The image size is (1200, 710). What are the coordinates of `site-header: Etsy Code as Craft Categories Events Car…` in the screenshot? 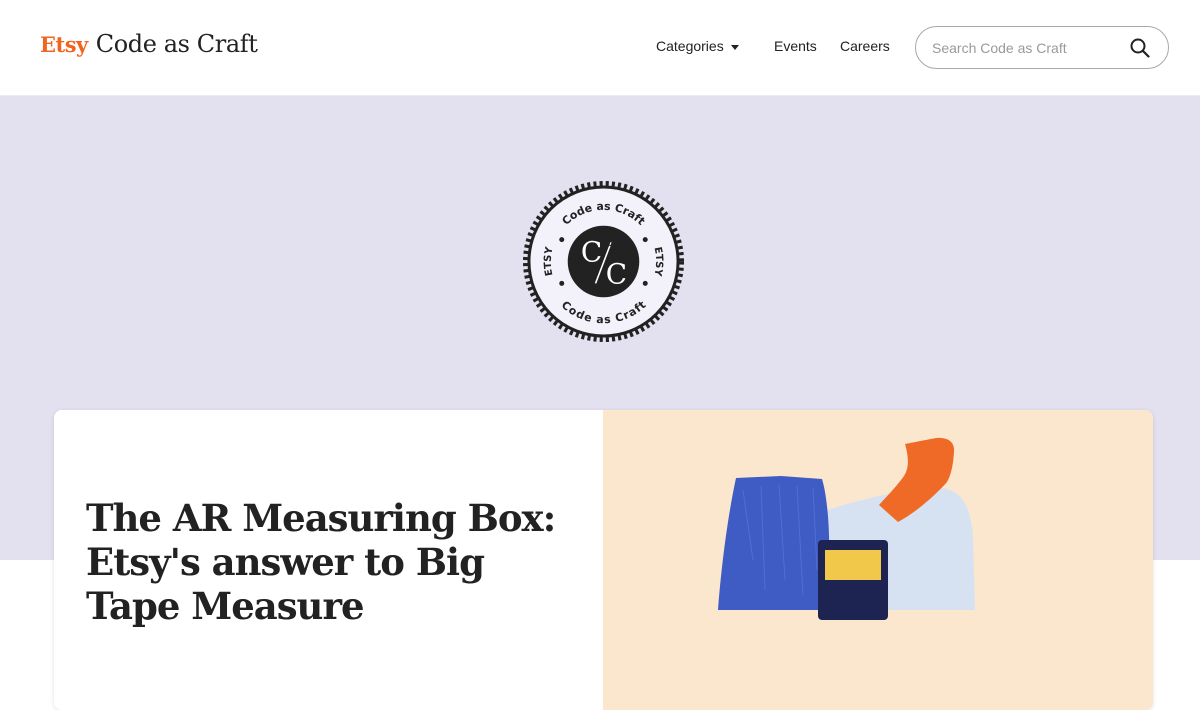 It's located at (600, 48).